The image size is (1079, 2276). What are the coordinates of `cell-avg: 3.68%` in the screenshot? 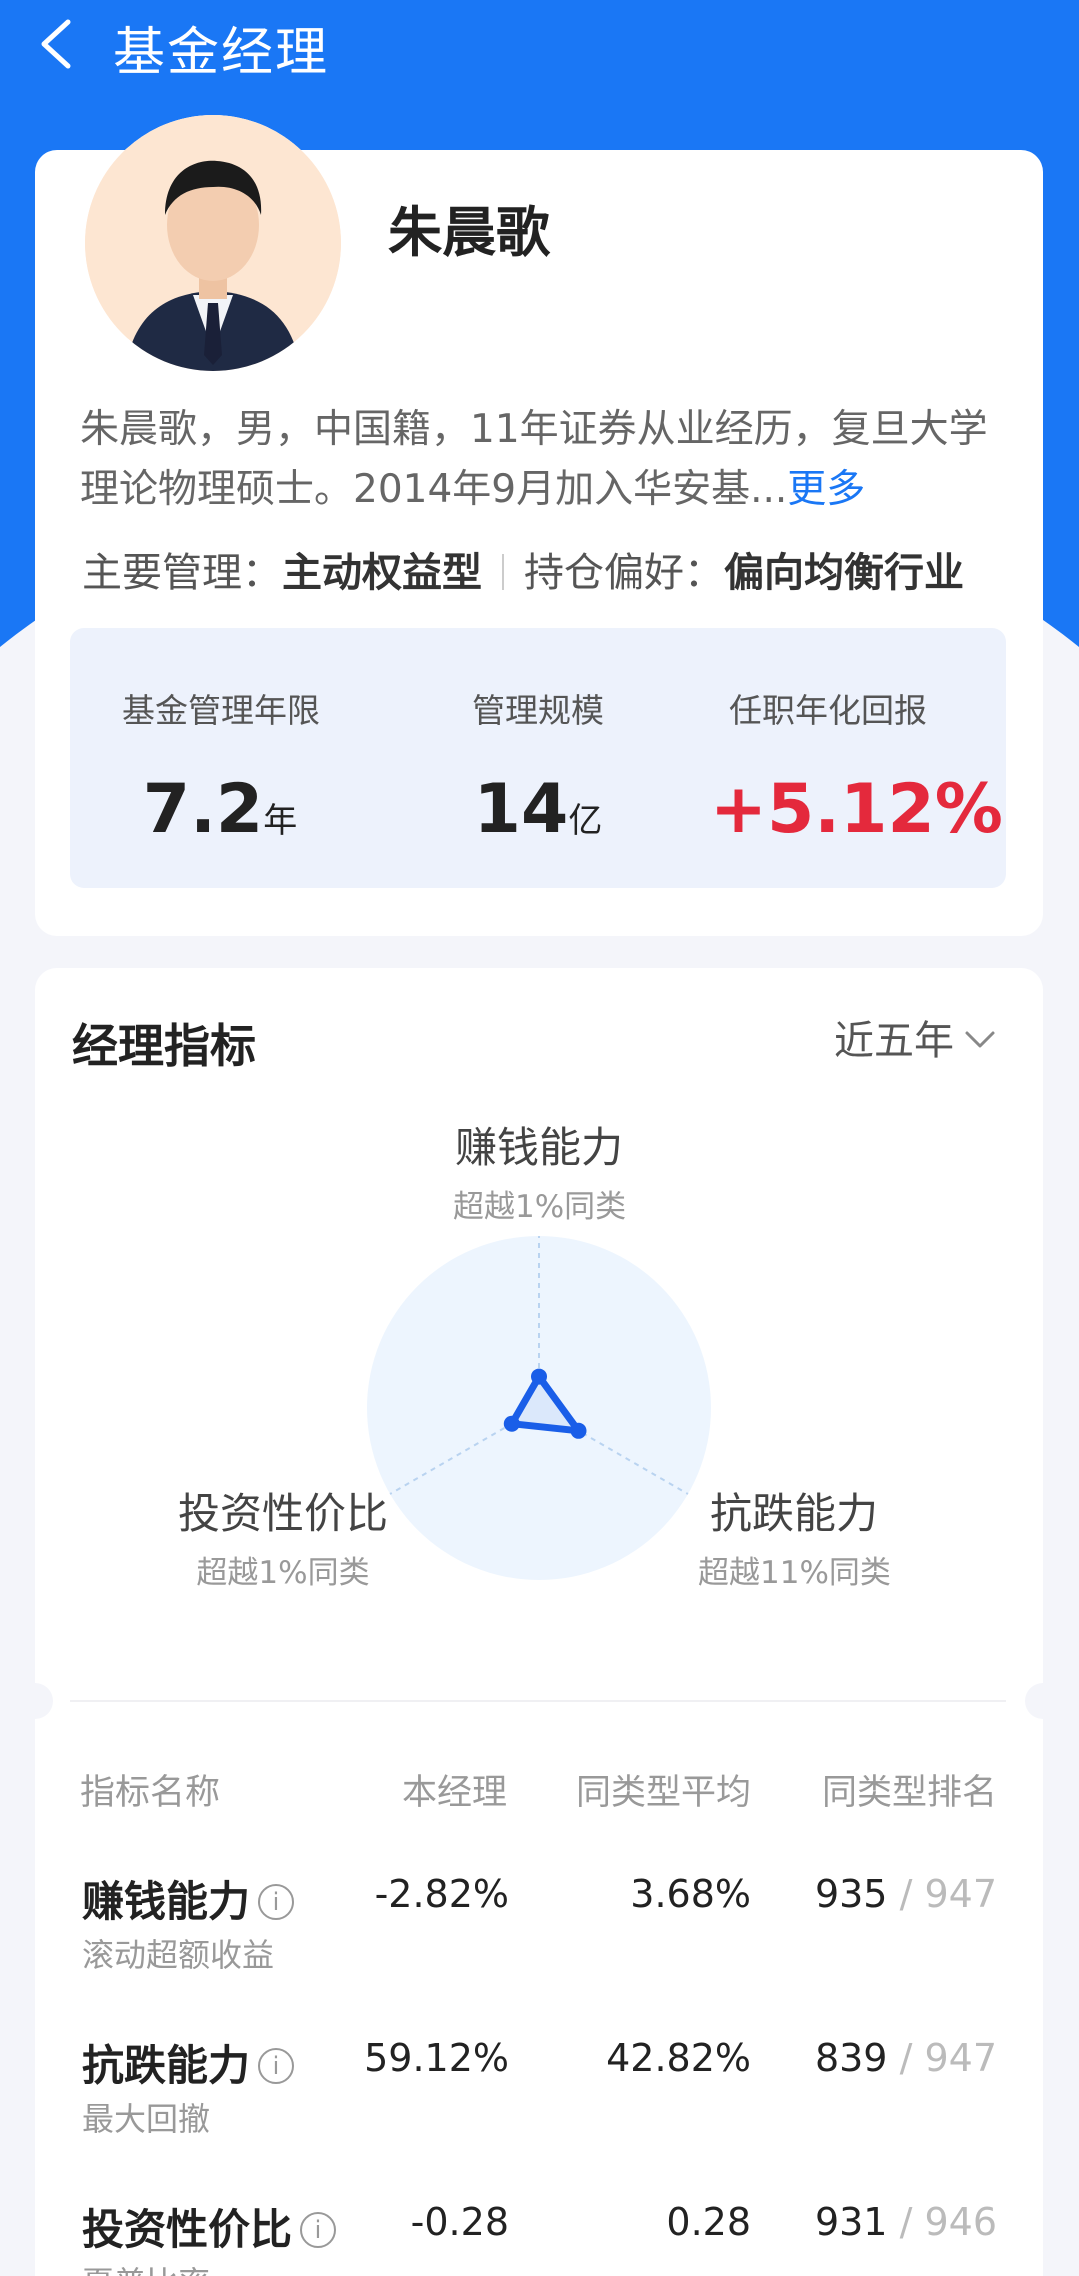 It's located at (690, 1894).